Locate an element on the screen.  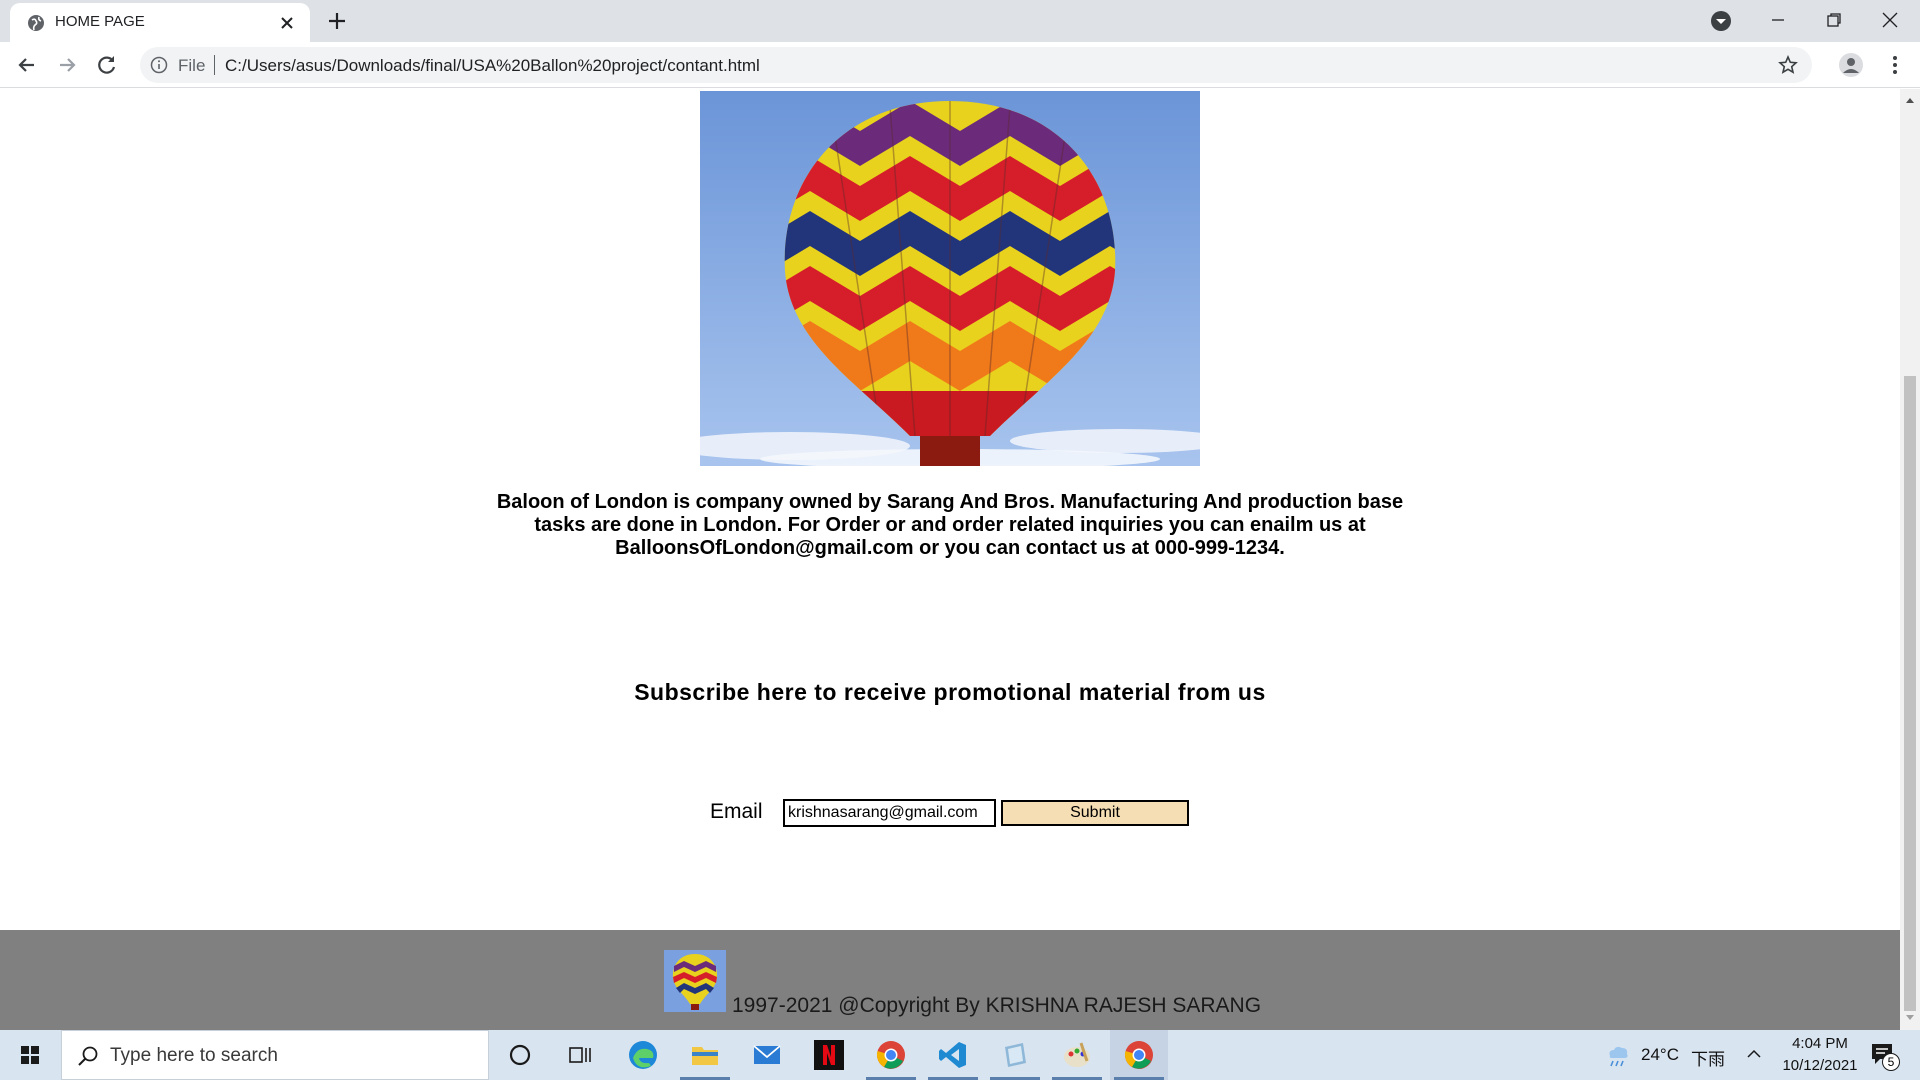
taskbar-netflix is located at coordinates (829, 1055).